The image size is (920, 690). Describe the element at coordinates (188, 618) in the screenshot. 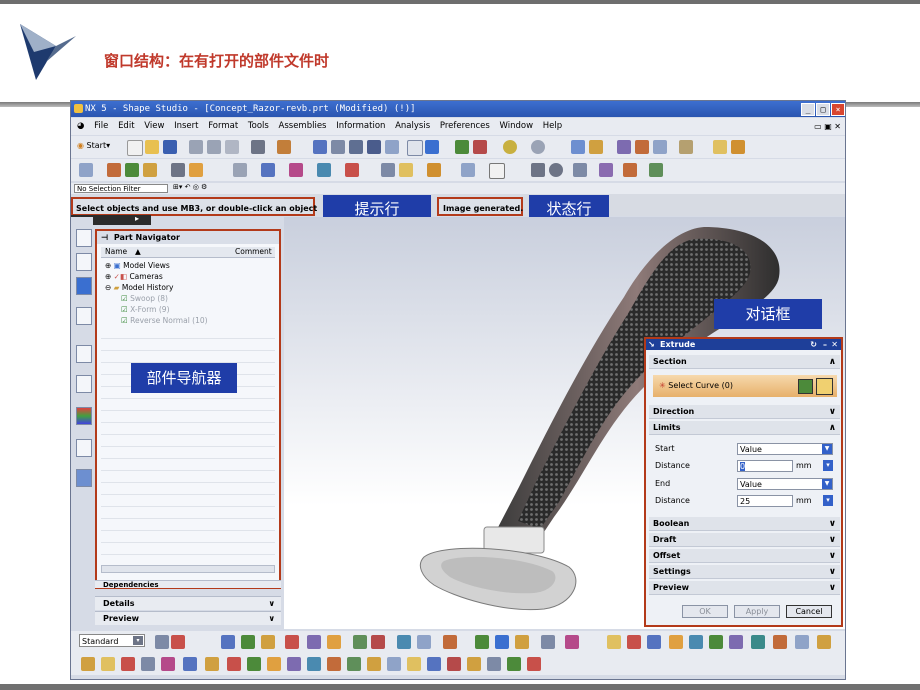

I see `section-preview: Preview ∨` at that location.